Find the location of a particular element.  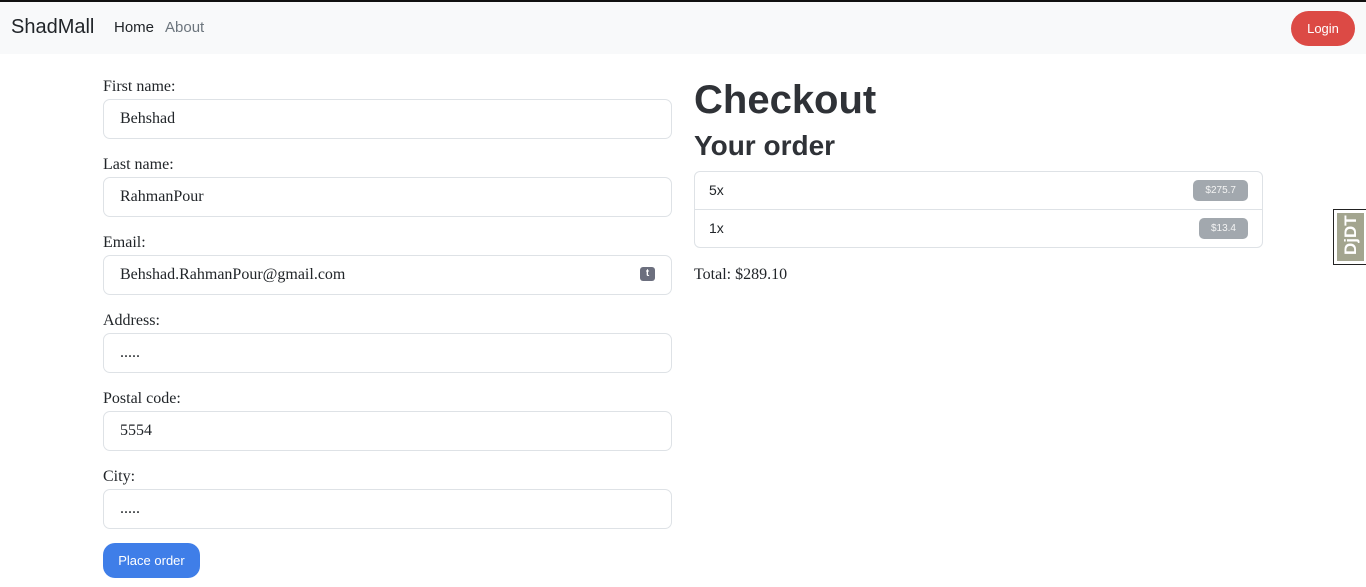

city-label: City: is located at coordinates (119, 476).